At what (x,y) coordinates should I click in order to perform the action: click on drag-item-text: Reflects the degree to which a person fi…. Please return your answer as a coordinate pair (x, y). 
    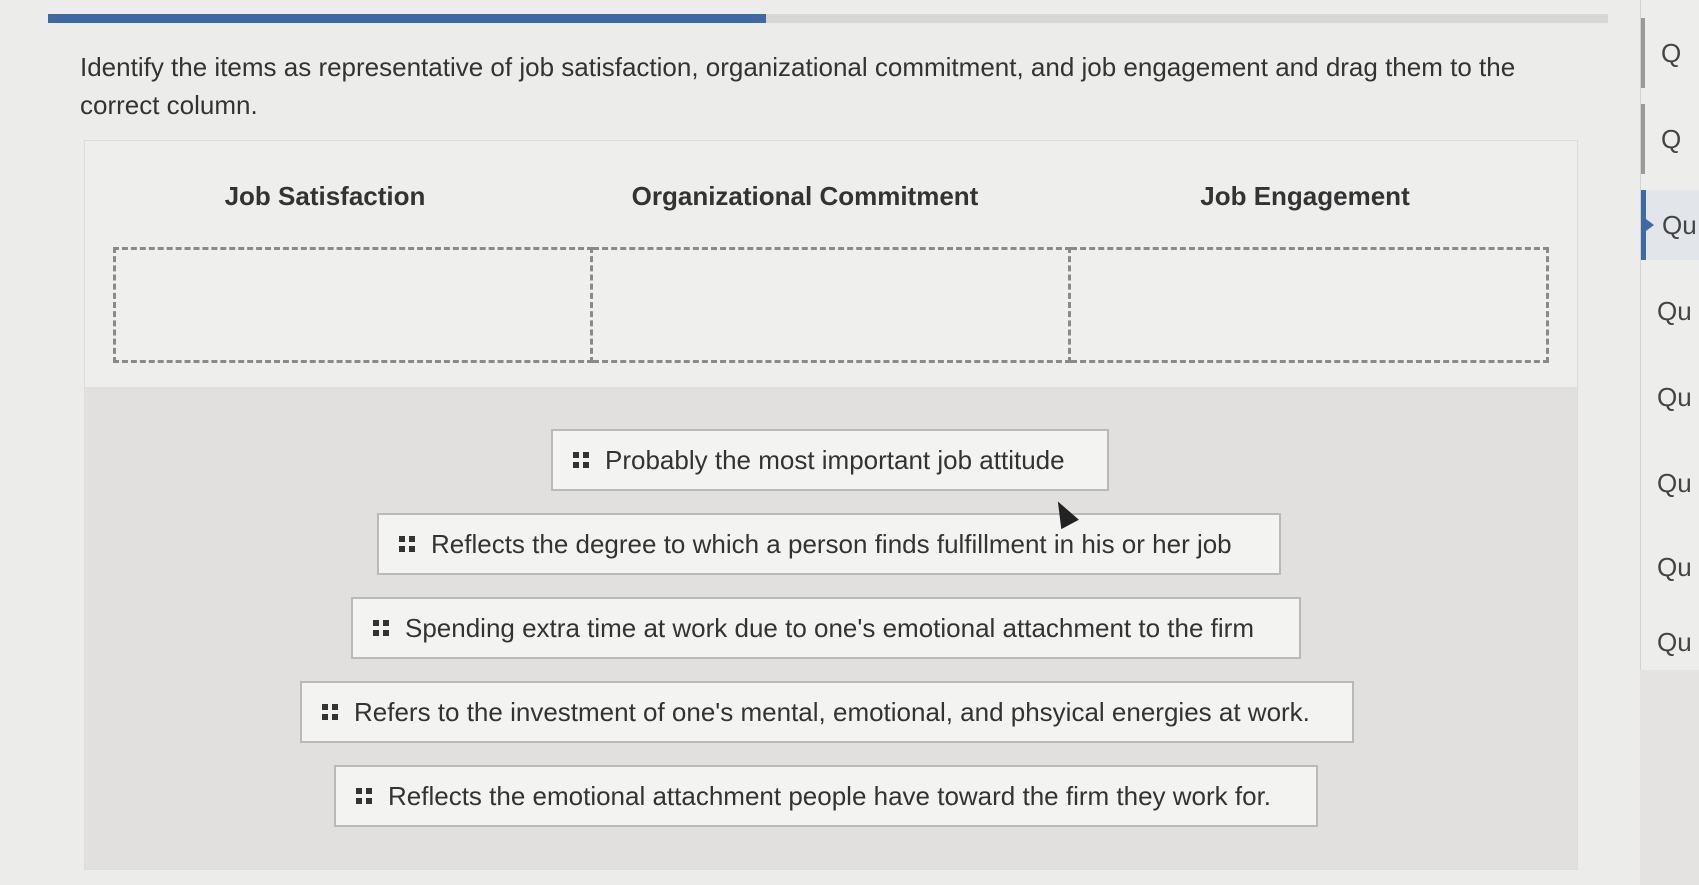
    Looking at the image, I should click on (831, 543).